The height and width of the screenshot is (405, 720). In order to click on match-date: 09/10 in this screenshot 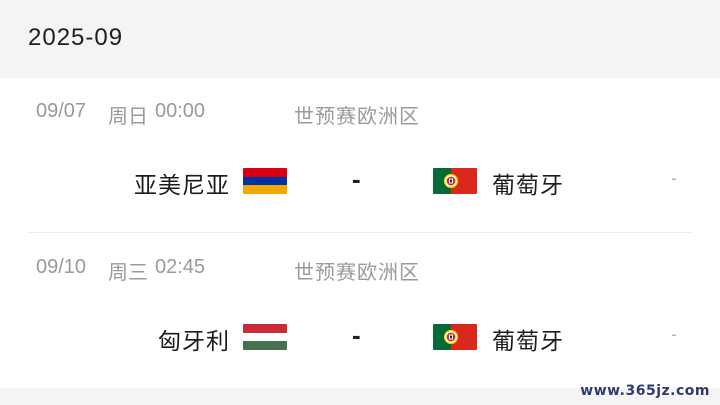, I will do `click(61, 267)`.